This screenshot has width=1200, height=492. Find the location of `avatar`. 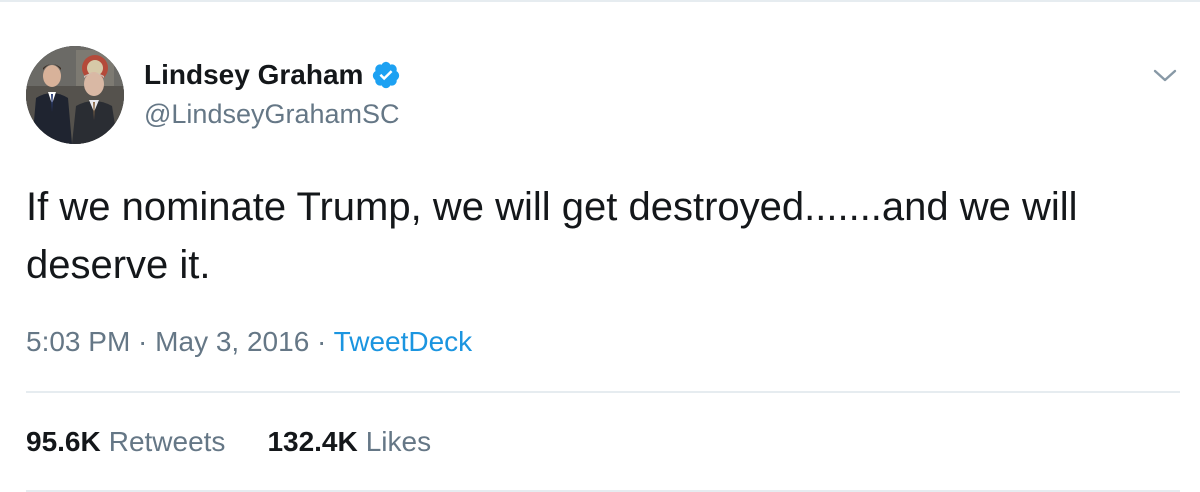

avatar is located at coordinates (75, 95).